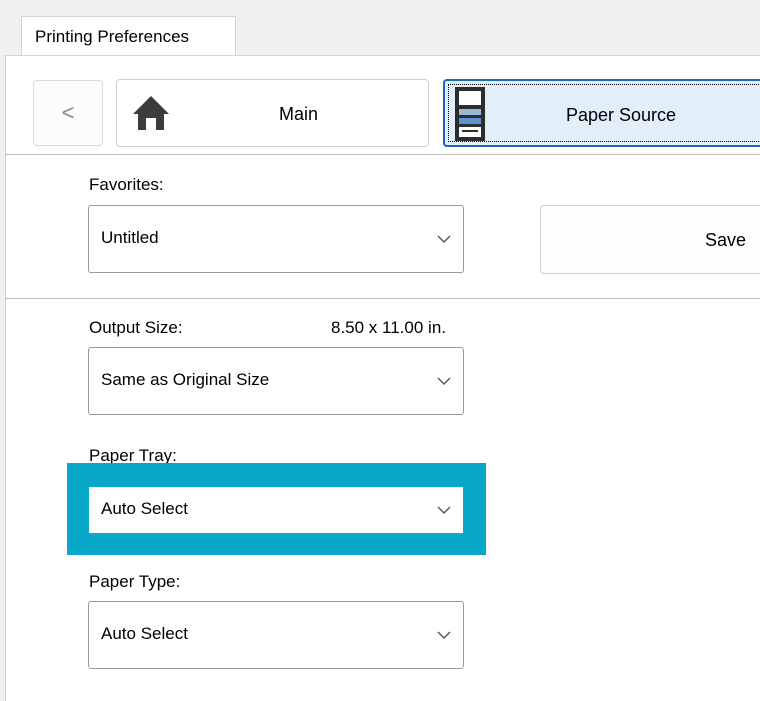  What do you see at coordinates (299, 114) in the screenshot?
I see `main-label: Main` at bounding box center [299, 114].